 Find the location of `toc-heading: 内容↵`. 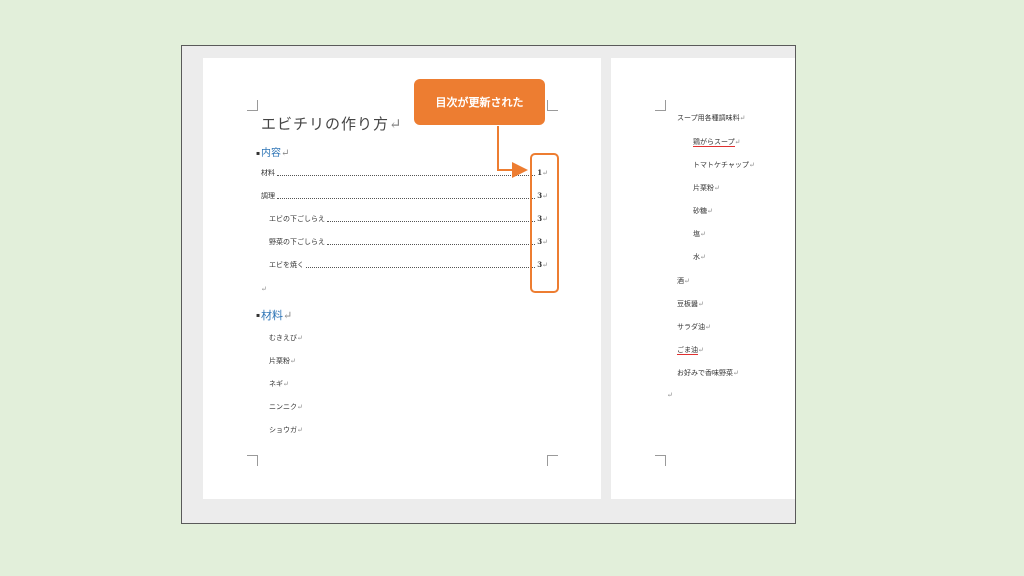

toc-heading: 内容↵ is located at coordinates (275, 154).